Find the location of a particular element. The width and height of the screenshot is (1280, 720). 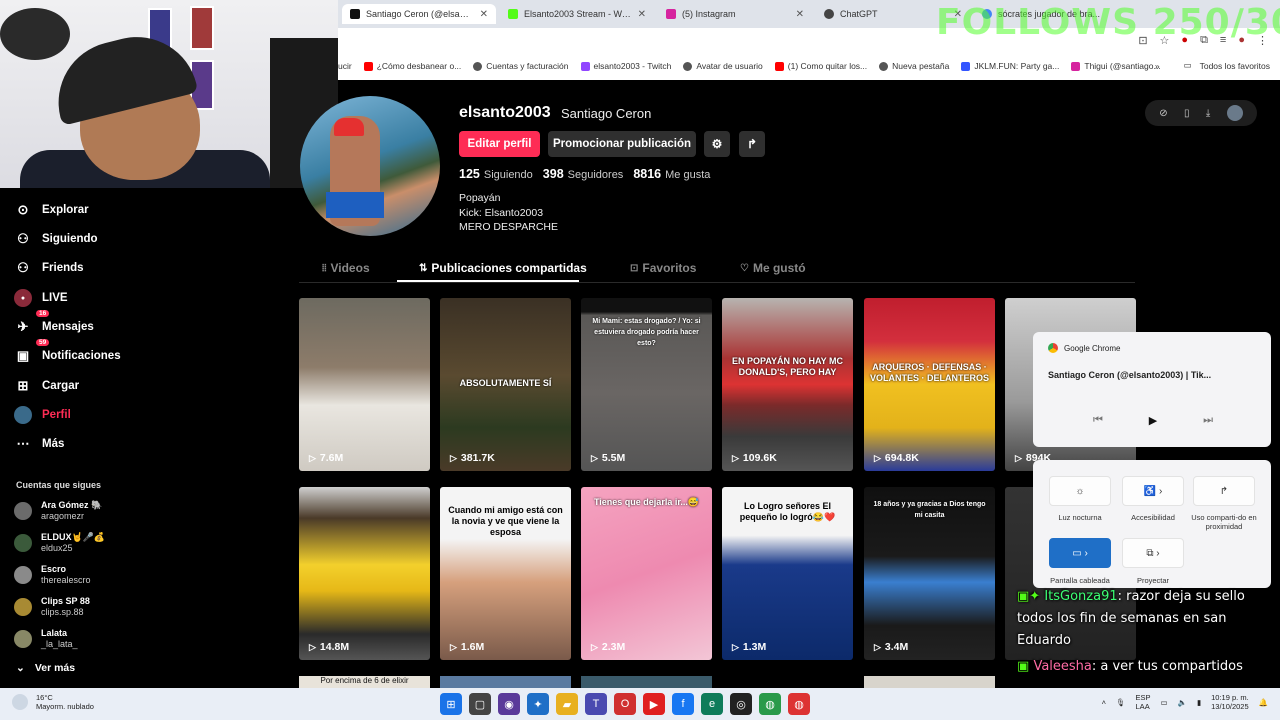

sidebar-item-friends: ⚇ Friends is located at coordinates (48, 268).